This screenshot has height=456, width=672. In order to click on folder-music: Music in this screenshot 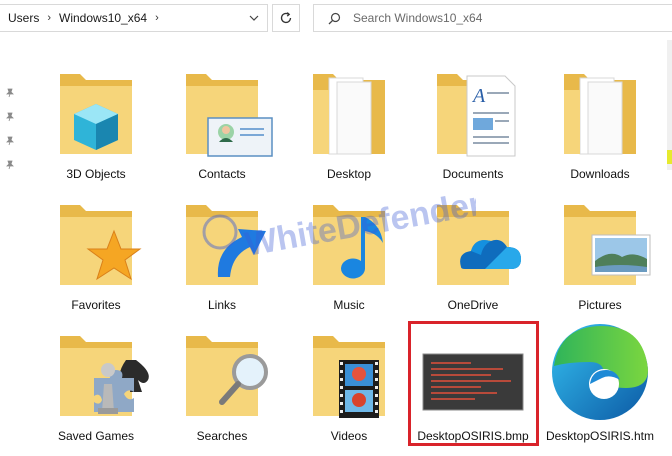, I will do `click(349, 244)`.